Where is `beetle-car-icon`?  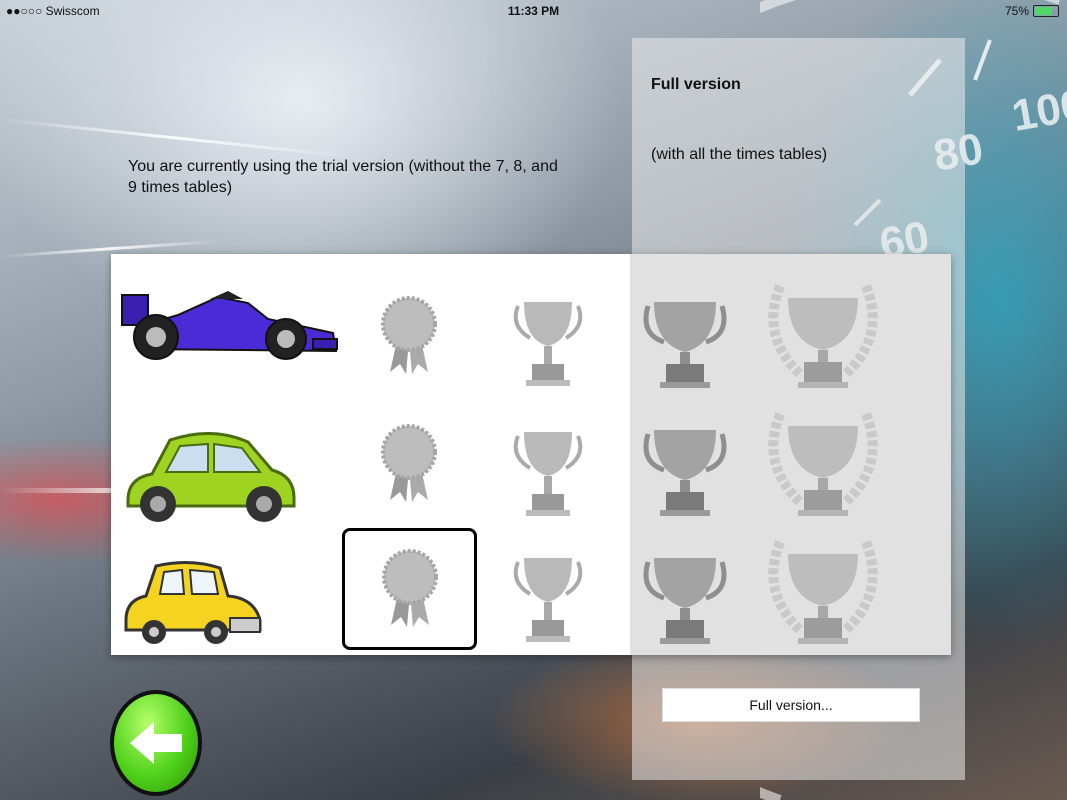 beetle-car-icon is located at coordinates (210, 477).